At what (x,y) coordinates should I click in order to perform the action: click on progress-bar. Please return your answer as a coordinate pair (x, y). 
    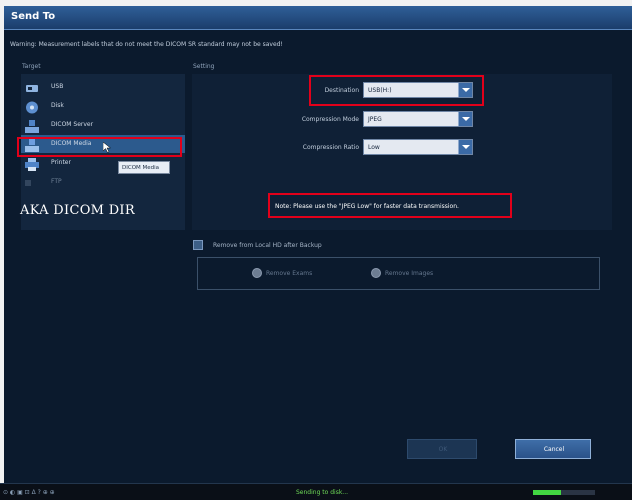
    Looking at the image, I should click on (564, 492).